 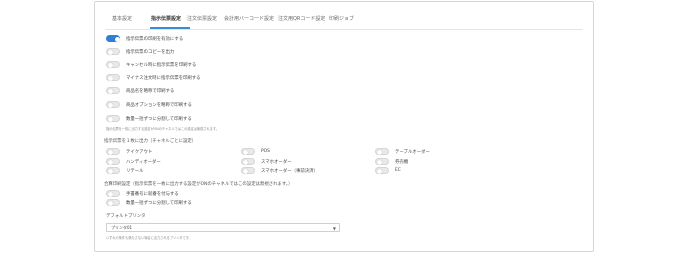 What do you see at coordinates (122, 227) in the screenshot?
I see `default-printer-value: プリンタ01` at bounding box center [122, 227].